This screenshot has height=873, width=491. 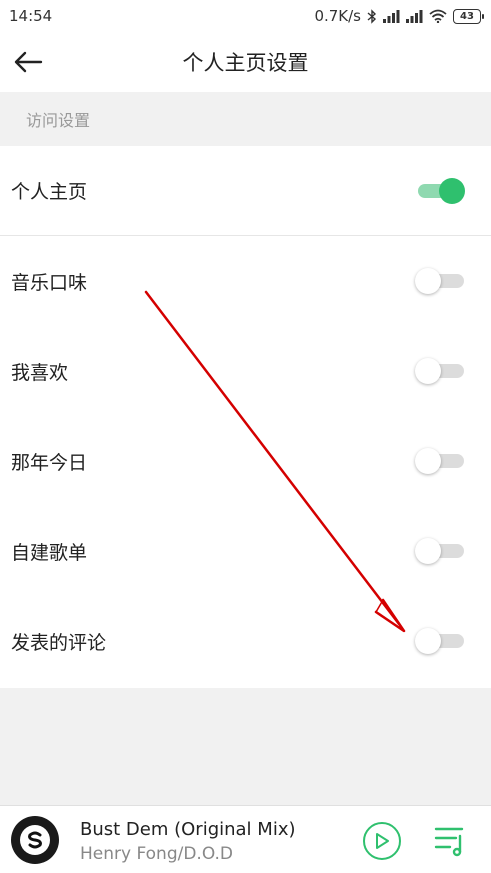 I want to click on album-logo, so click(x=35, y=840).